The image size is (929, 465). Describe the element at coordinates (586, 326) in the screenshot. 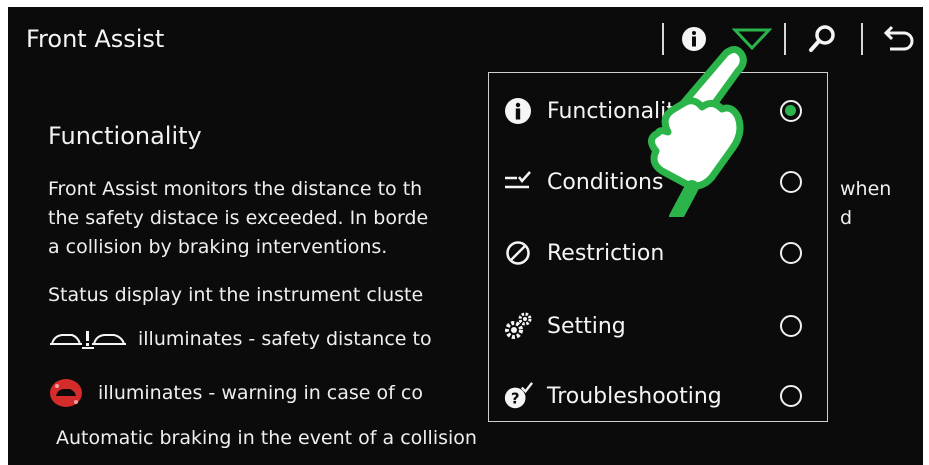

I see `menu-item-label: Setting` at that location.